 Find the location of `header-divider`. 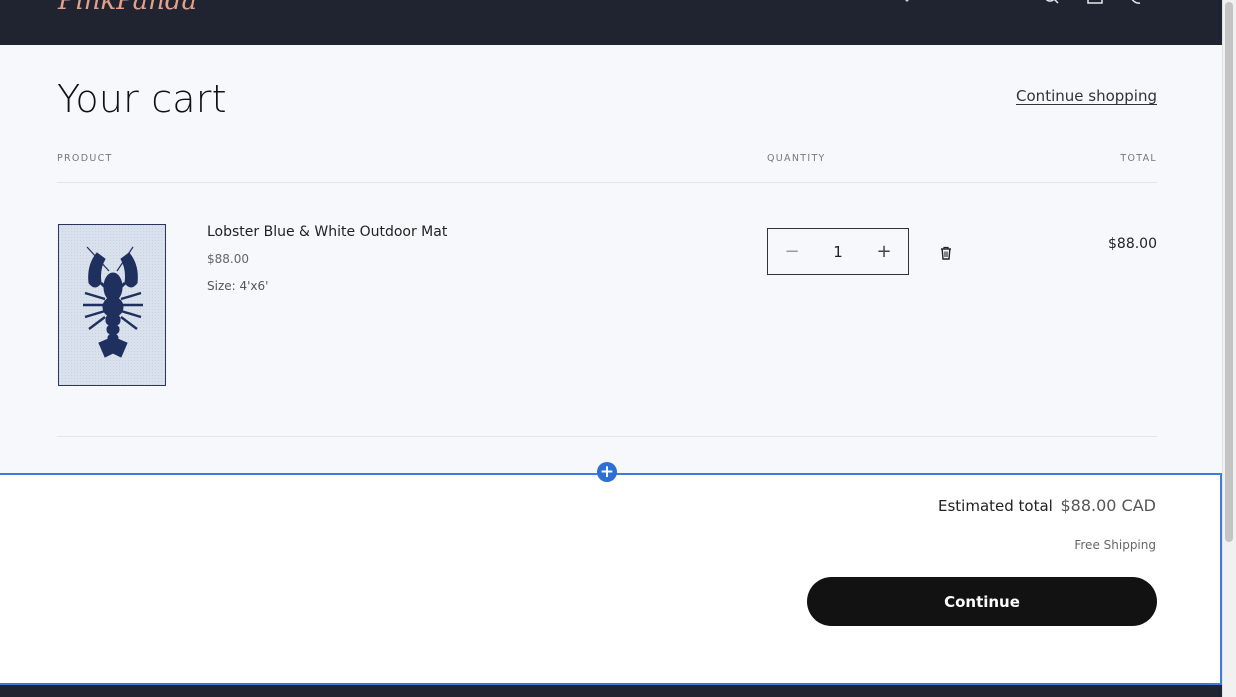

header-divider is located at coordinates (607, 182).